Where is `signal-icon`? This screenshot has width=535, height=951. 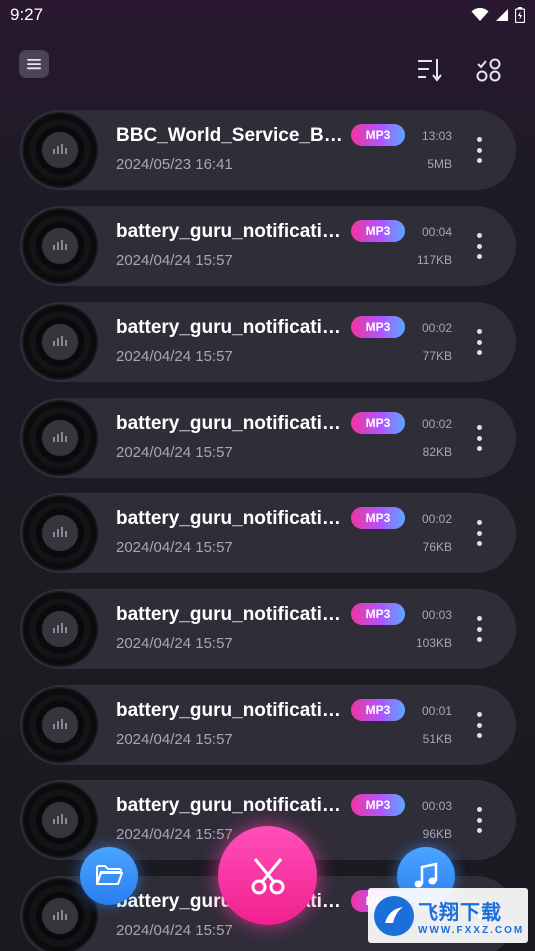 signal-icon is located at coordinates (502, 15).